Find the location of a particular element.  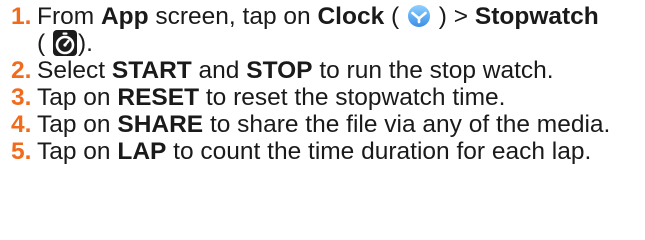

step-number: 5. is located at coordinates (21, 151).